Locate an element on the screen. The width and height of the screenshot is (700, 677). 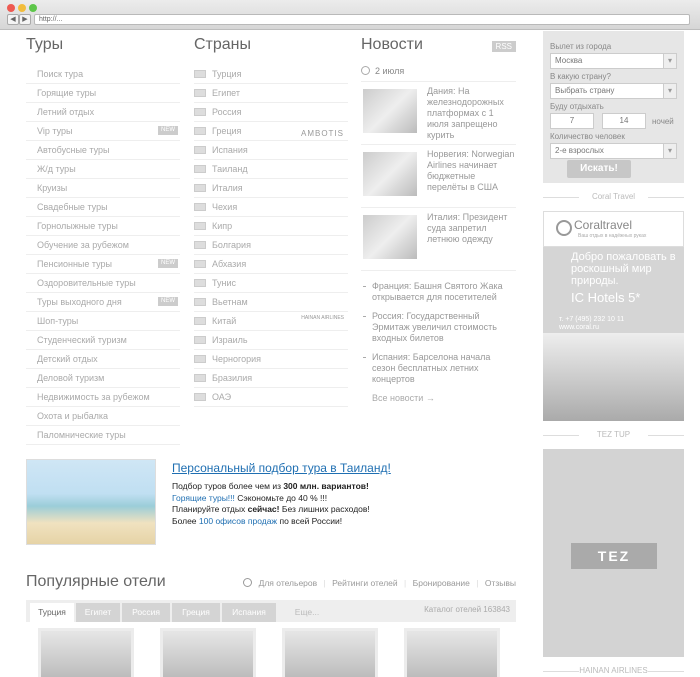
hot-tours-link: Горящие туры!!! is located at coordinates (203, 498).